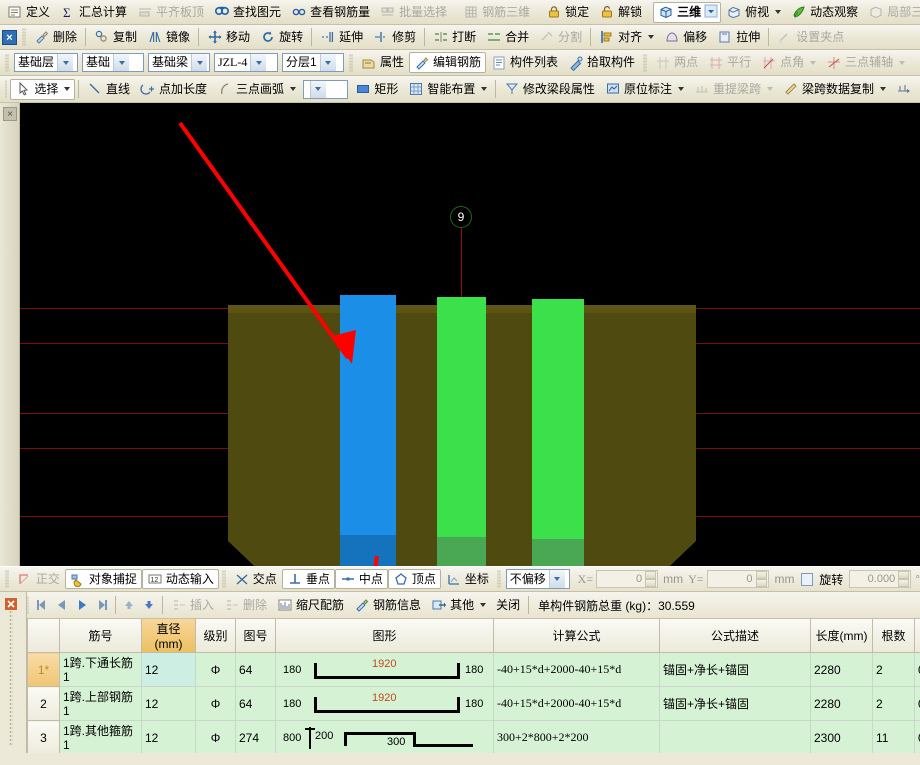 This screenshot has width=920, height=765. What do you see at coordinates (43, 736) in the screenshot?
I see `row-header: 3` at bounding box center [43, 736].